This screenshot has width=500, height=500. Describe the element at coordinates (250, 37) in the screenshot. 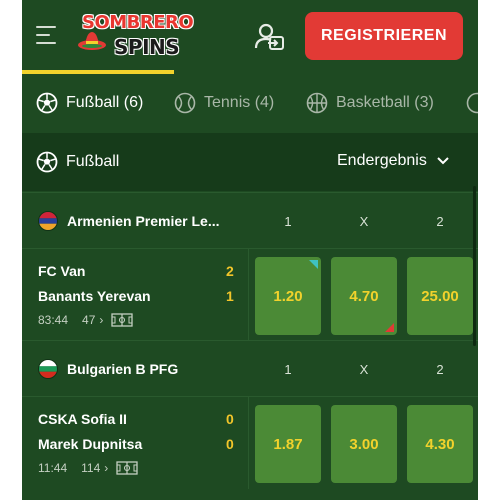

I see `top-header: SOMBRERO SPINS REGISTRIEREN` at that location.